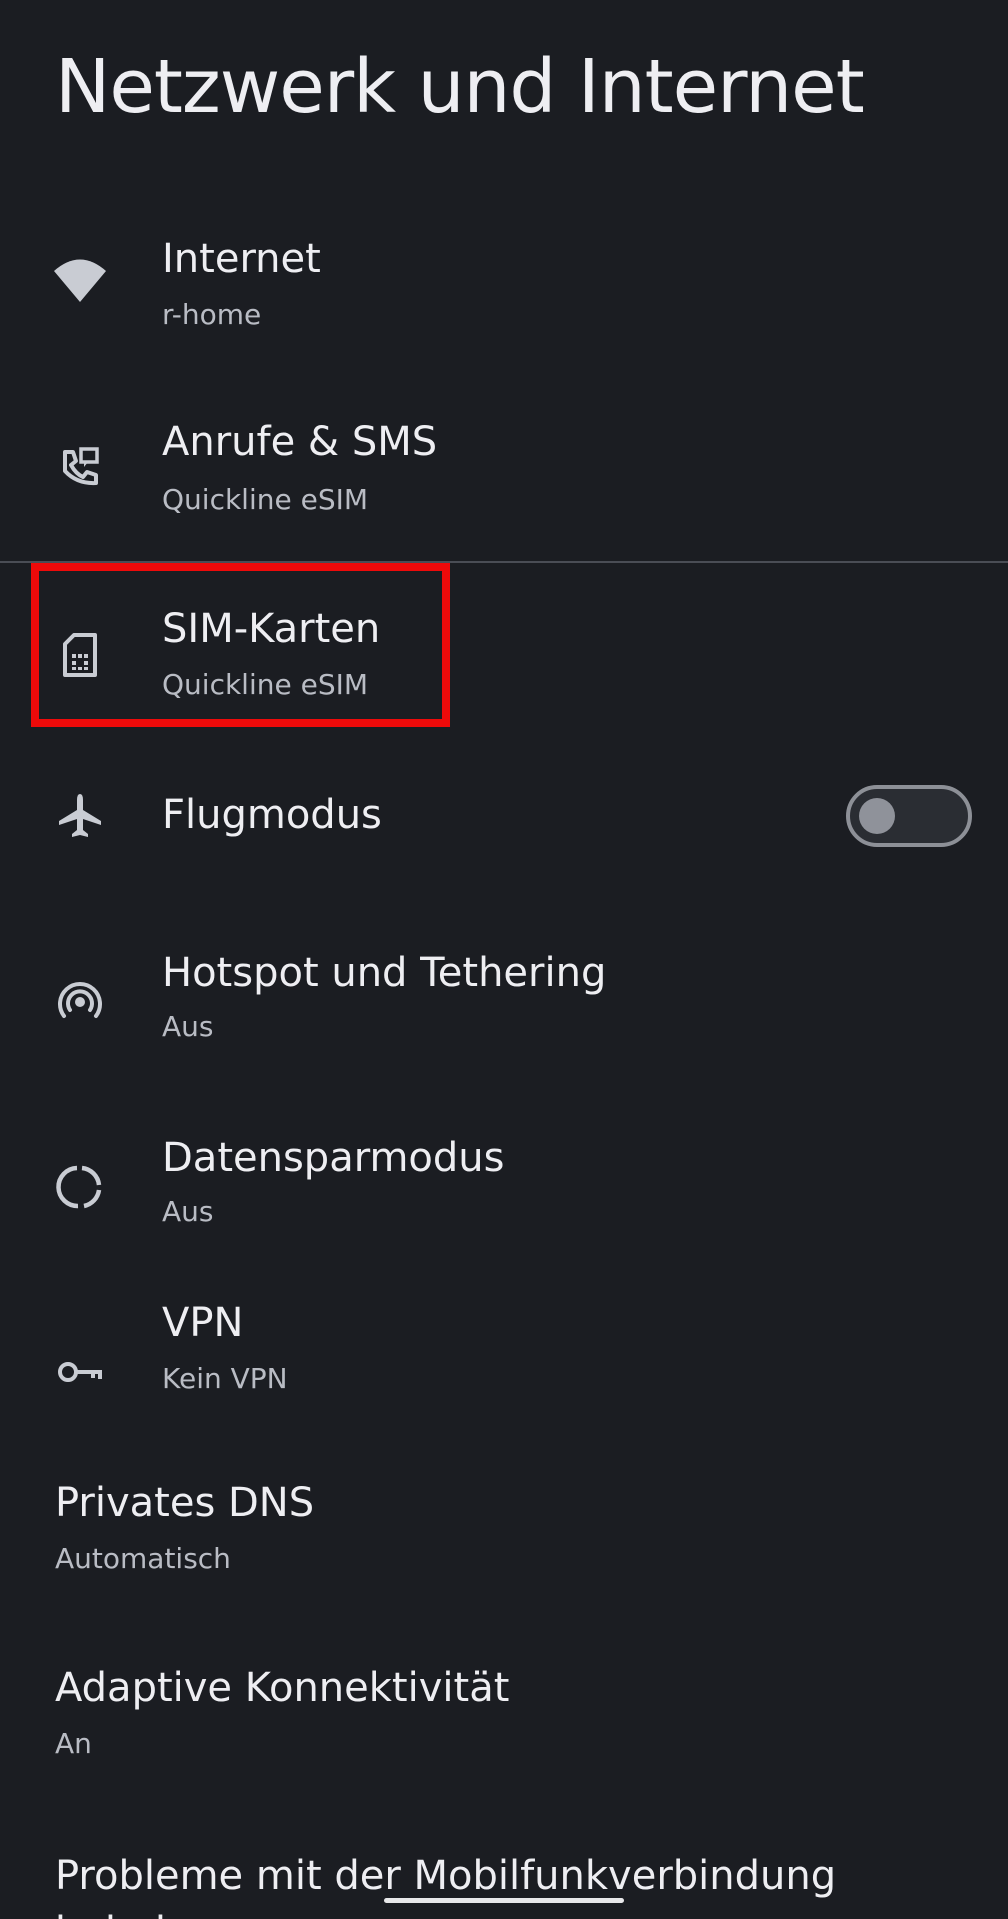 Image resolution: width=1008 pixels, height=1919 pixels. What do you see at coordinates (504, 470) in the screenshot?
I see `calls-sms-item: Anrufe & SMS Quickline eSIM` at bounding box center [504, 470].